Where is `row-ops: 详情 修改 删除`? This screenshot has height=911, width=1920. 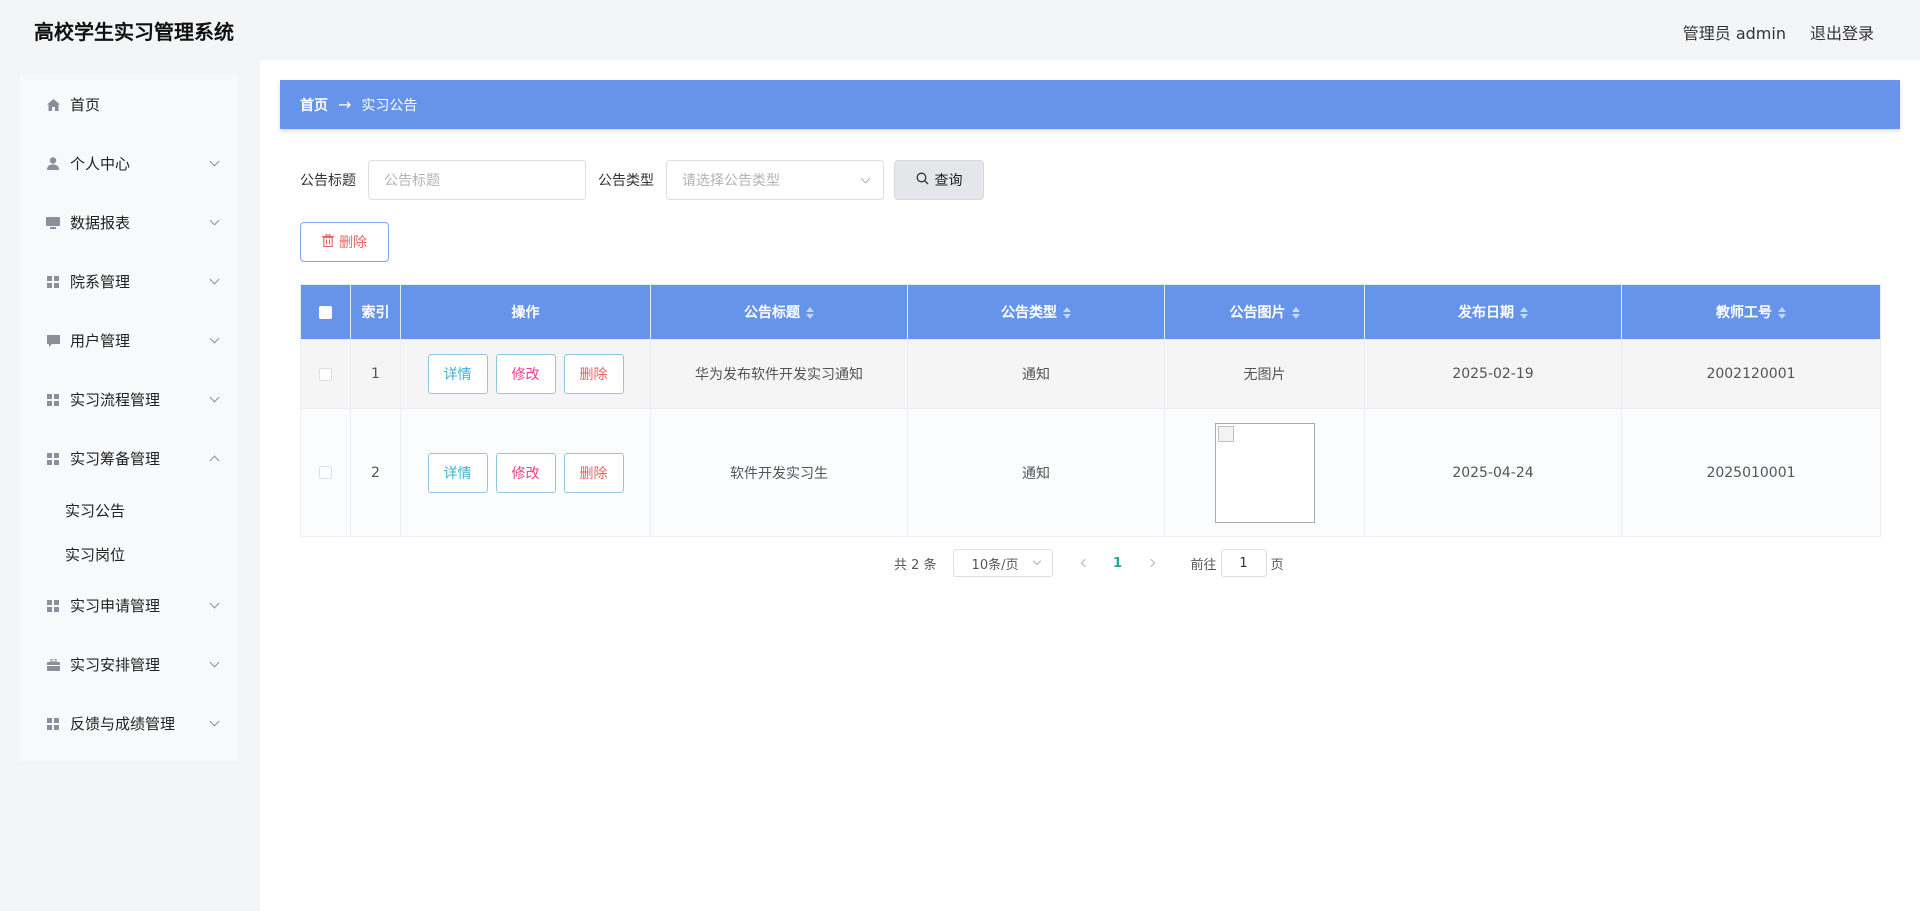
row-ops: 详情 修改 删除 is located at coordinates (525, 374).